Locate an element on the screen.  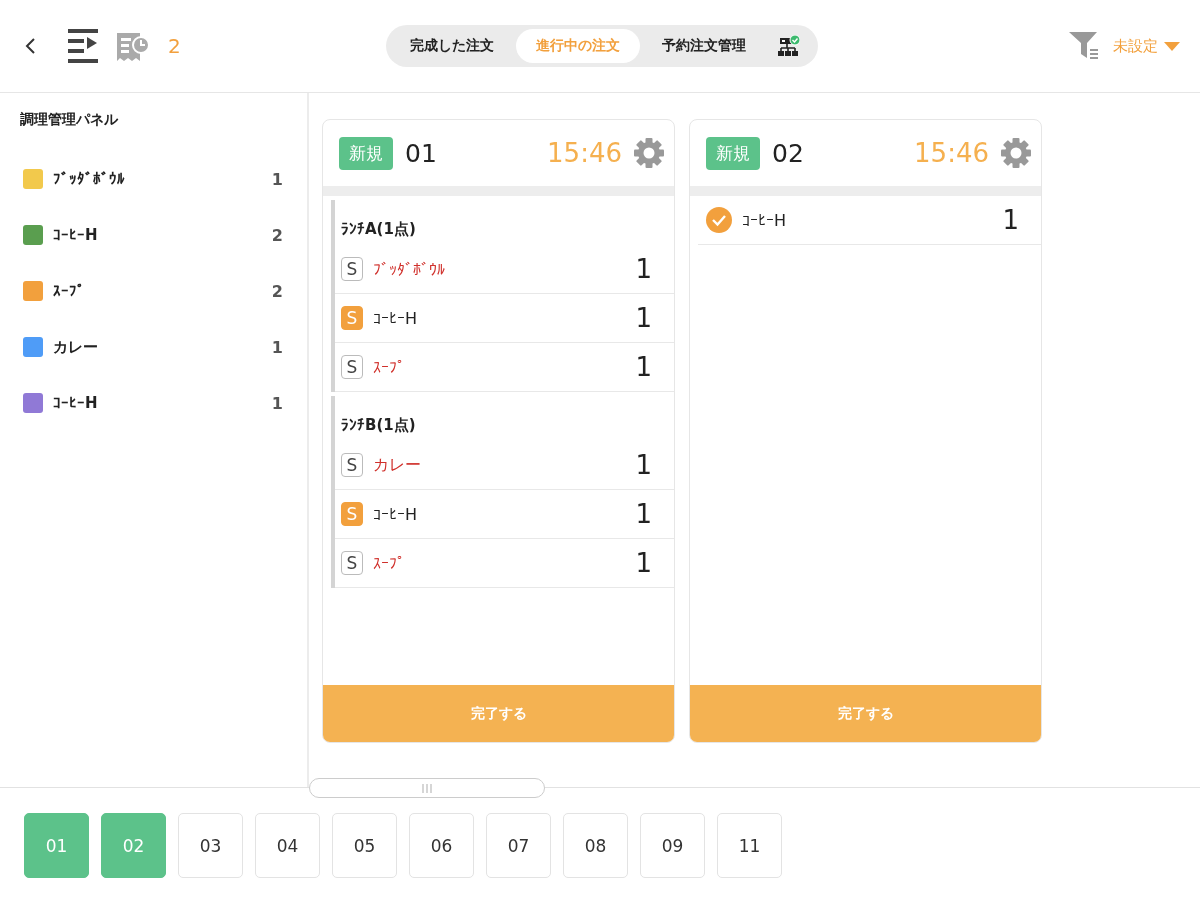
table-button: 08 is located at coordinates (595, 845).